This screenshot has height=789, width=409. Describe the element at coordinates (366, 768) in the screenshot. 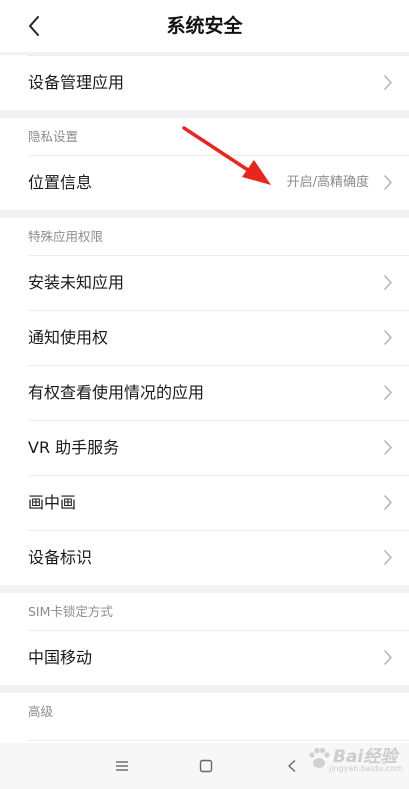

I see `watermark-url: jingyan.baidu.com` at that location.